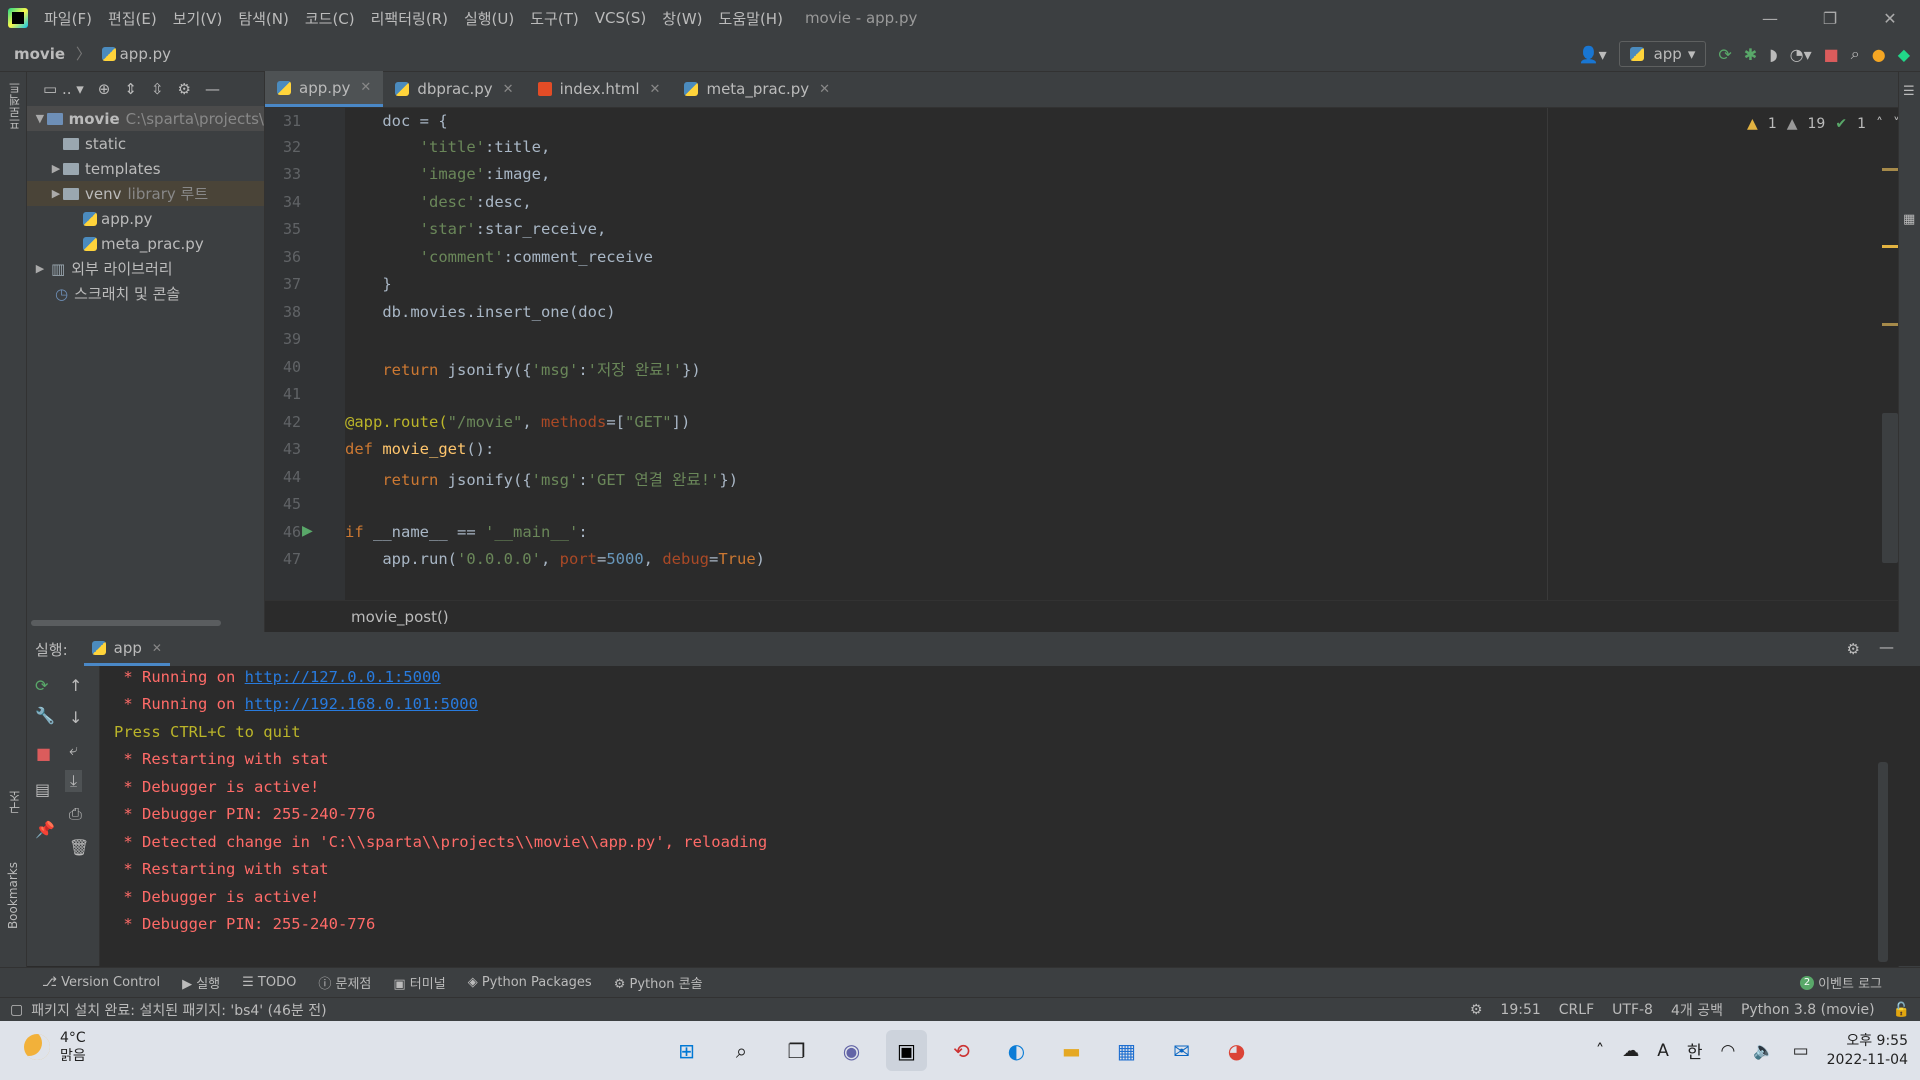 This screenshot has width=1920, height=1080. What do you see at coordinates (145, 293) in the screenshot?
I see `tree-item-scratches: ◷ 스크래치 및 콘솔` at bounding box center [145, 293].